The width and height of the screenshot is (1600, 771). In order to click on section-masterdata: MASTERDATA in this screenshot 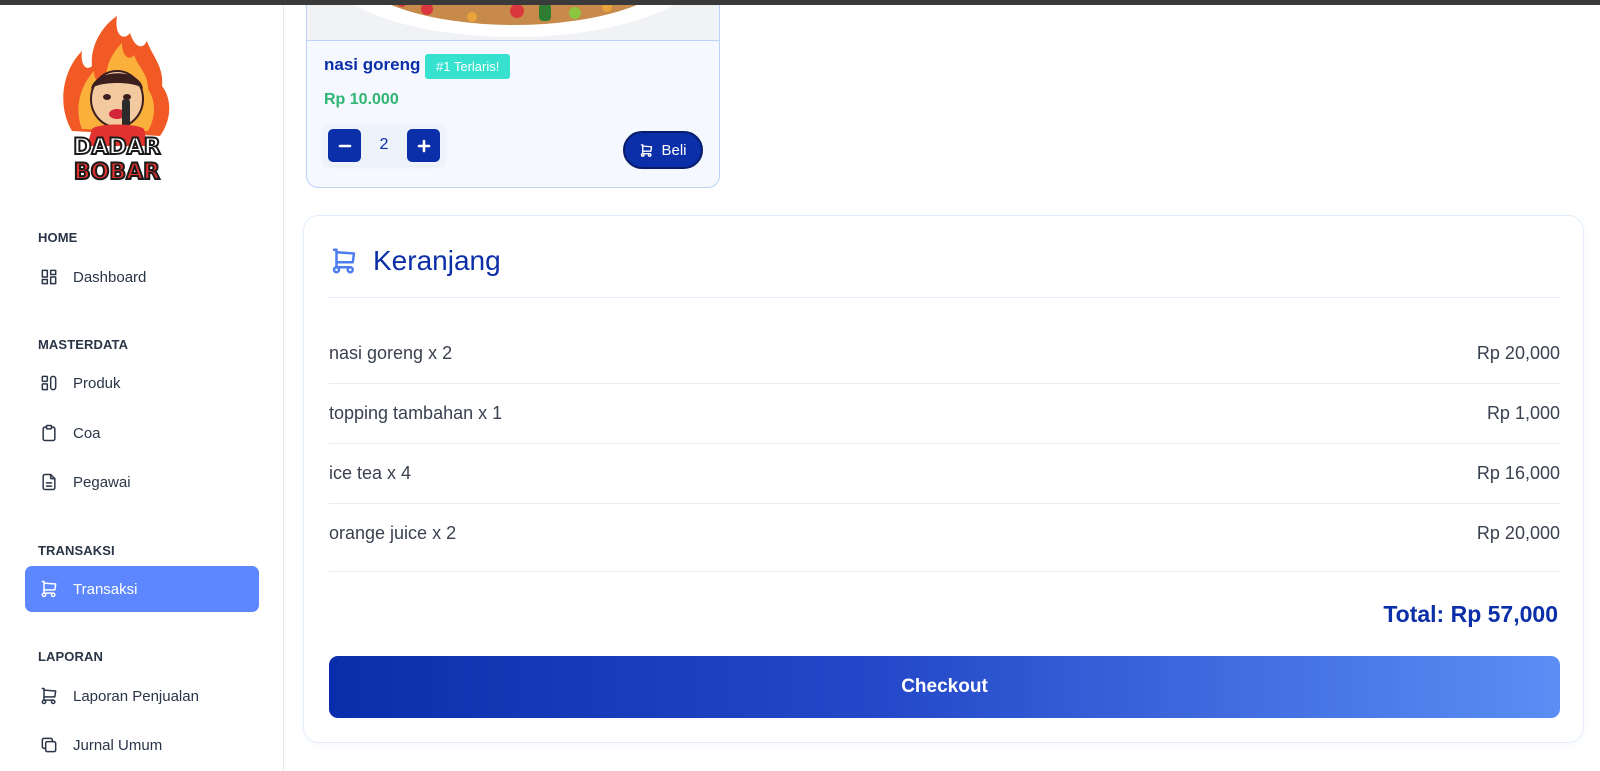, I will do `click(83, 344)`.